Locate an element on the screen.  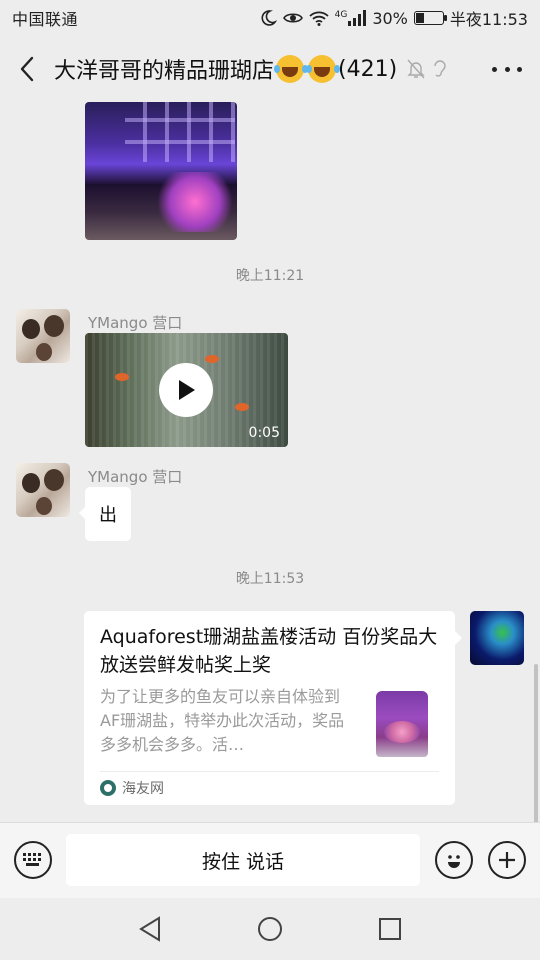
ear-icon is located at coordinates (440, 68).